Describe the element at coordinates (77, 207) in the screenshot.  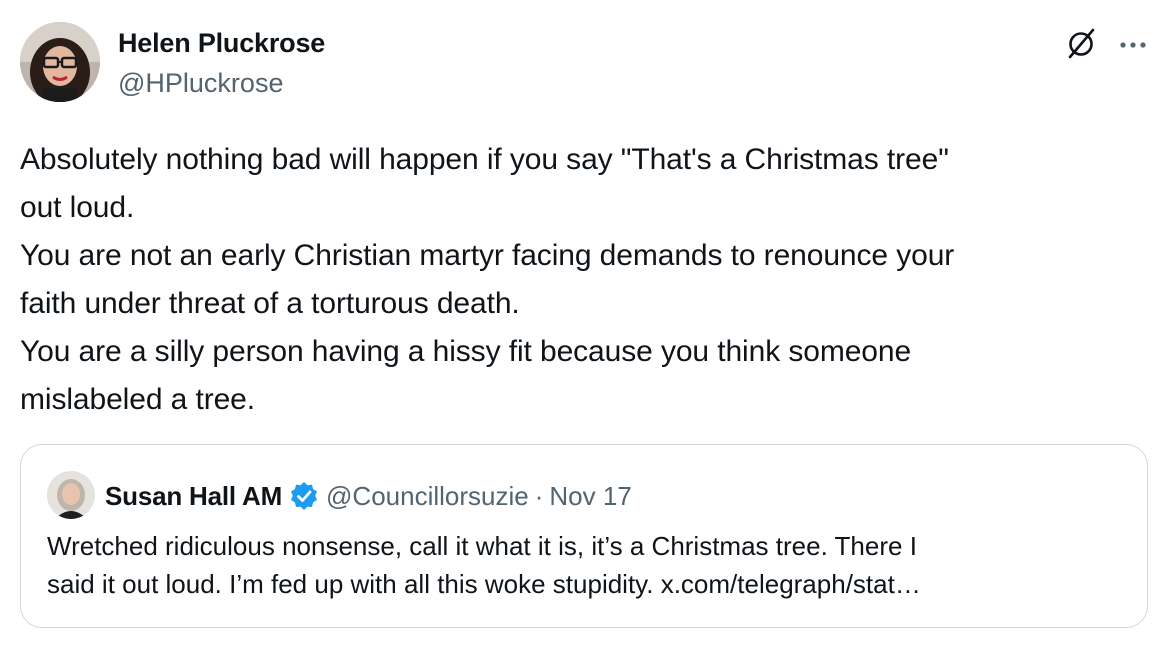
I see `tweet-text-line: out loud.` at that location.